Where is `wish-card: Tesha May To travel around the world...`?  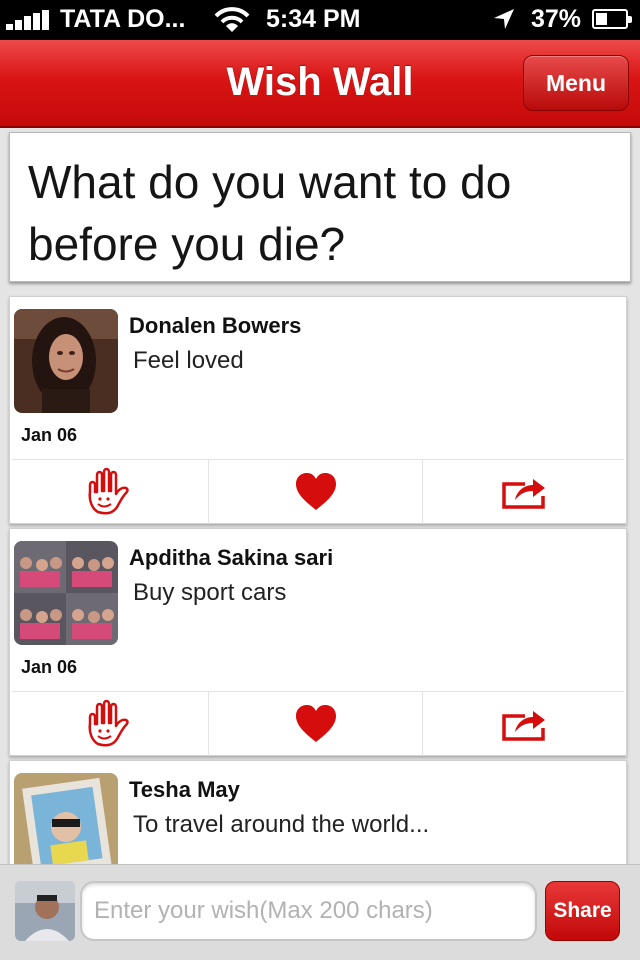
wish-card: Tesha May To travel around the world... is located at coordinates (318, 812).